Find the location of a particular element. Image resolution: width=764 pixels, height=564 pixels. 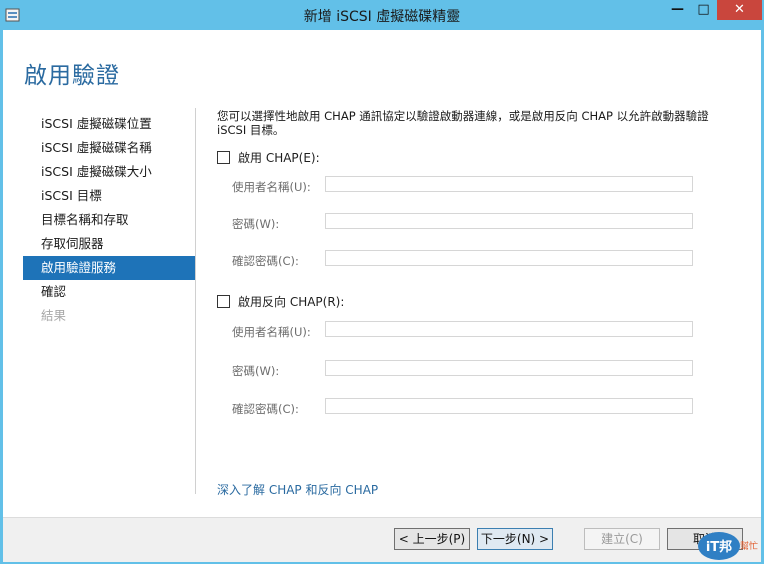

nav-step-size: iSCSI 虛擬磁碟大小 is located at coordinates (109, 172).